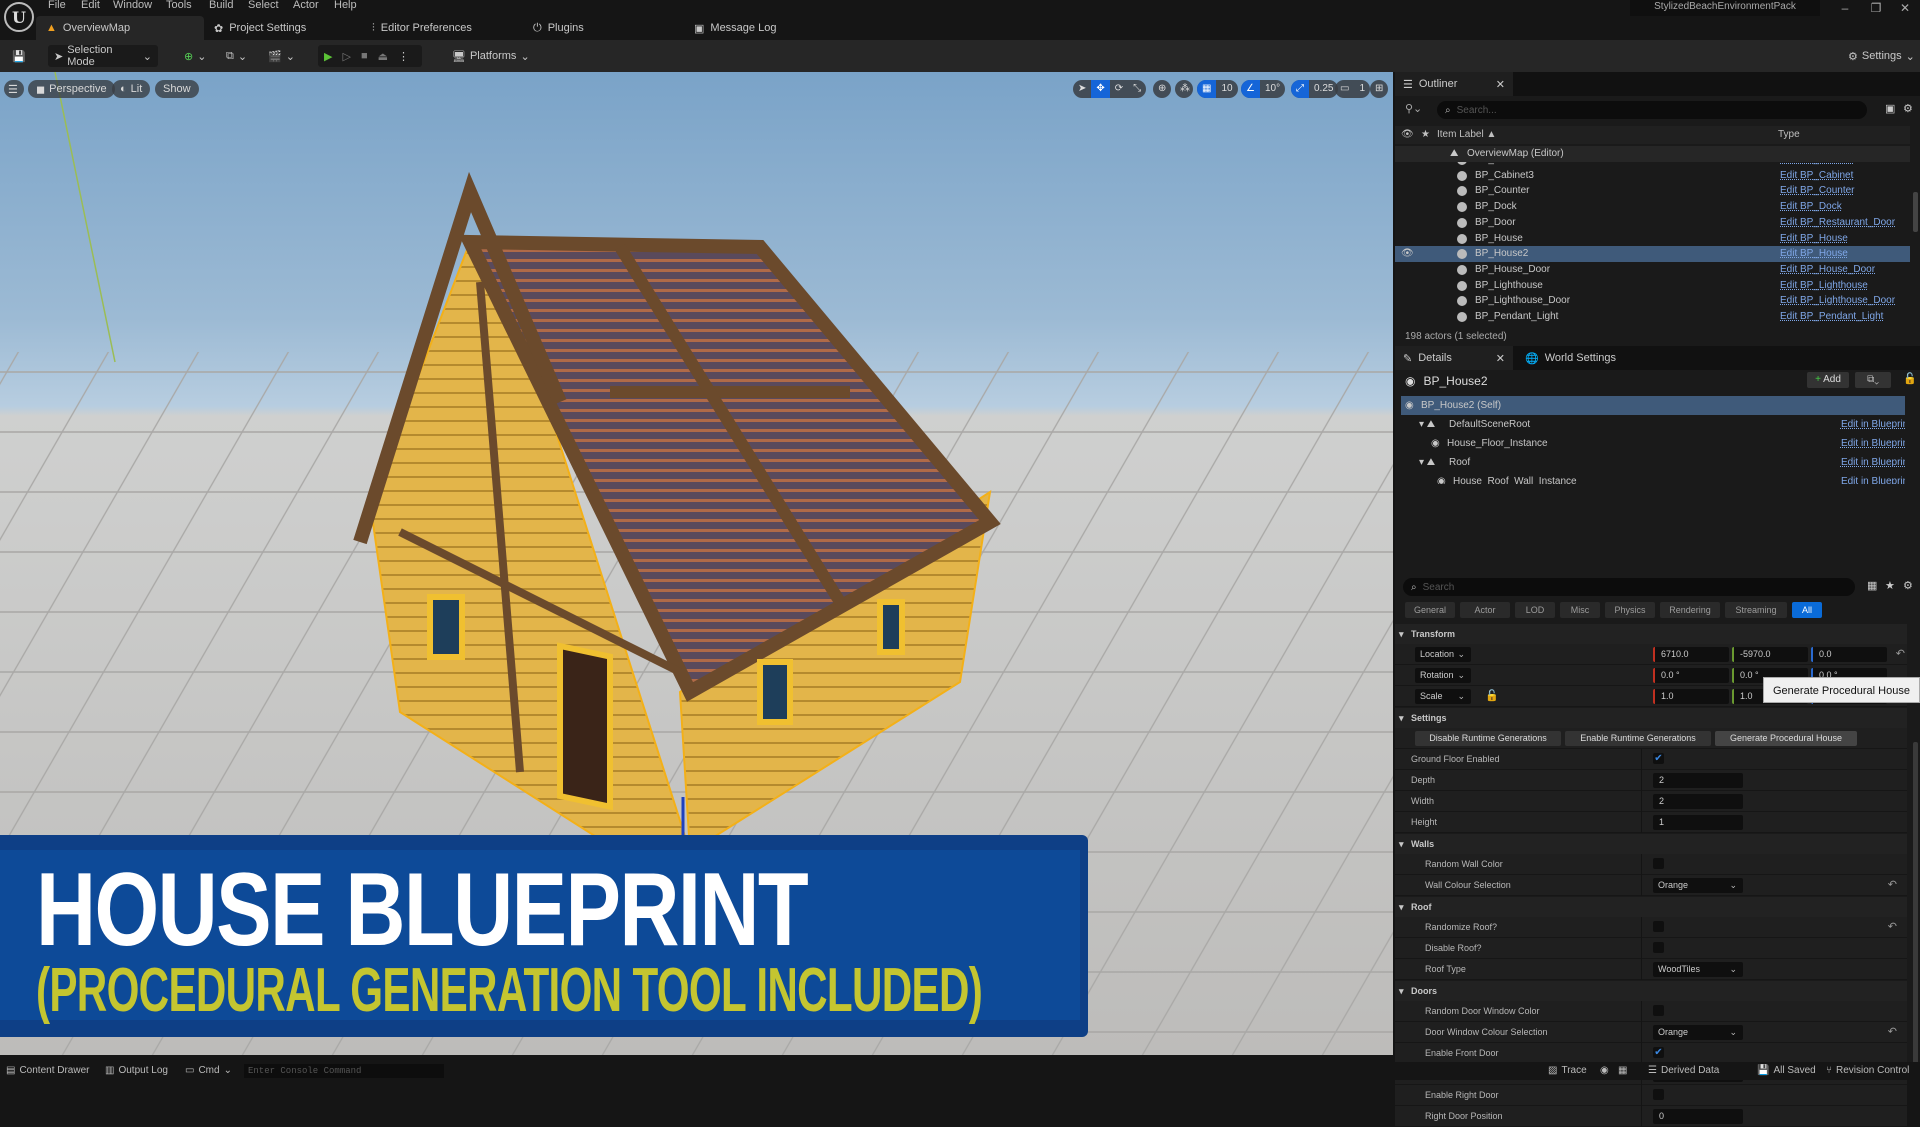 This screenshot has height=1127, width=1920. Describe the element at coordinates (103, 56) in the screenshot. I see `selection-mode-dropdown: ➤ Selection Mode ⌄` at that location.